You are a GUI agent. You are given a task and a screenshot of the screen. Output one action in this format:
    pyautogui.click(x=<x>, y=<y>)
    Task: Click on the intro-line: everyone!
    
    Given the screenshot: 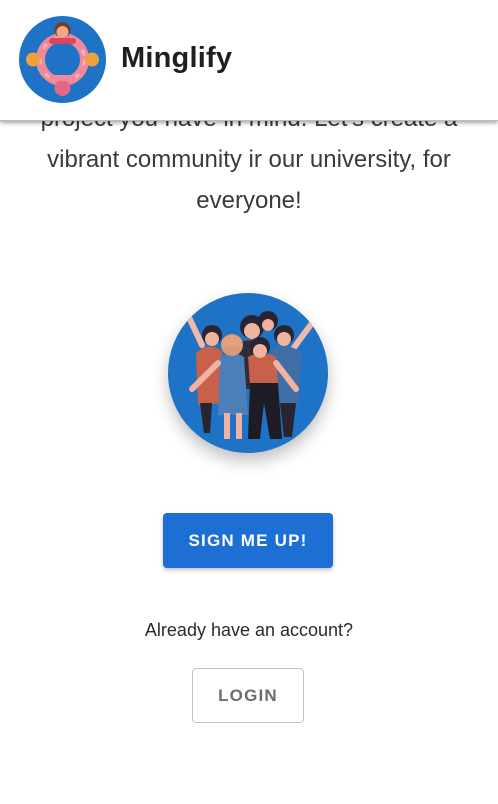 What is the action you would take?
    pyautogui.click(x=249, y=200)
    